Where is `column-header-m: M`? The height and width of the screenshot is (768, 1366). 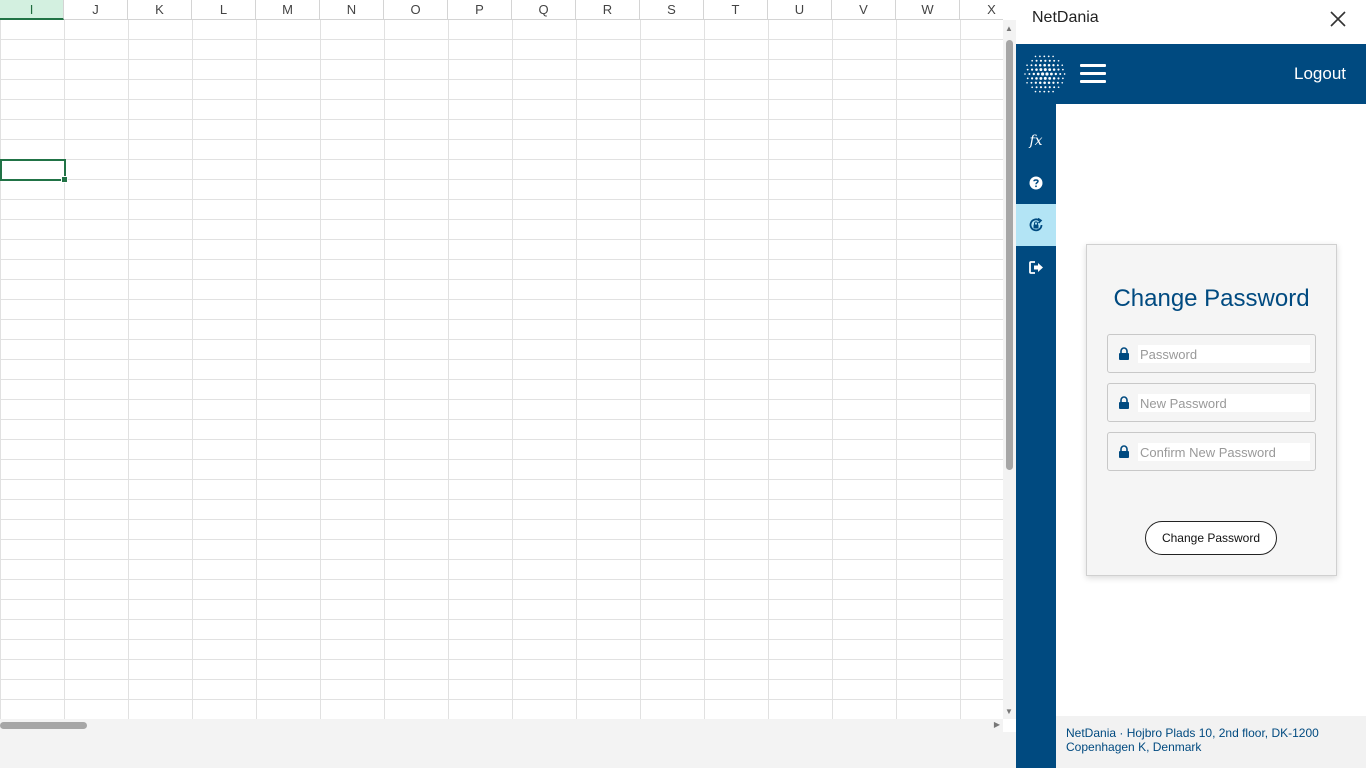 column-header-m: M is located at coordinates (288, 10).